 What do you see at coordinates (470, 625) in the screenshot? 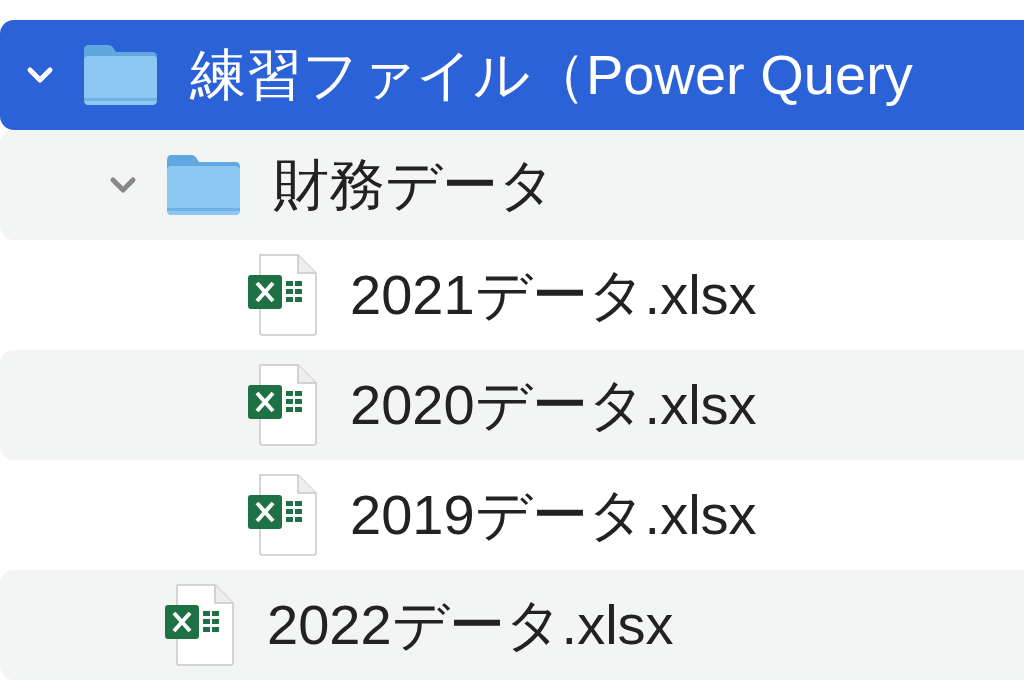
I see `file-name: 2022データ.xlsx` at bounding box center [470, 625].